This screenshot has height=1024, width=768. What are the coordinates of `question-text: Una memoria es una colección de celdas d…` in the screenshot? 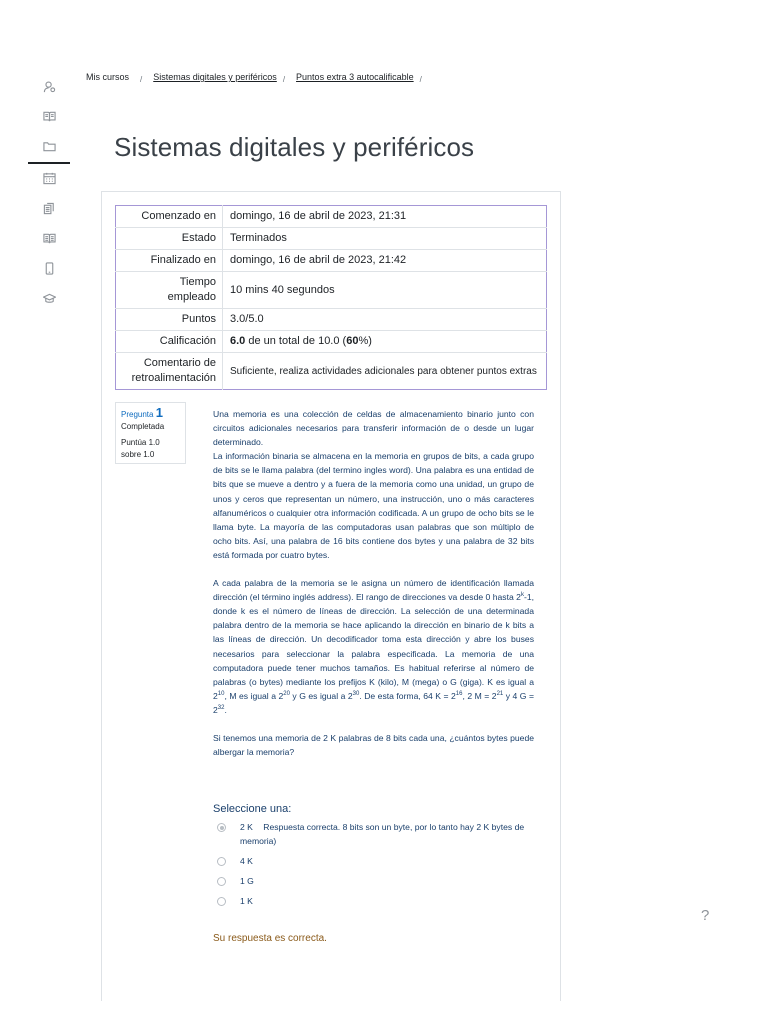 It's located at (373, 583).